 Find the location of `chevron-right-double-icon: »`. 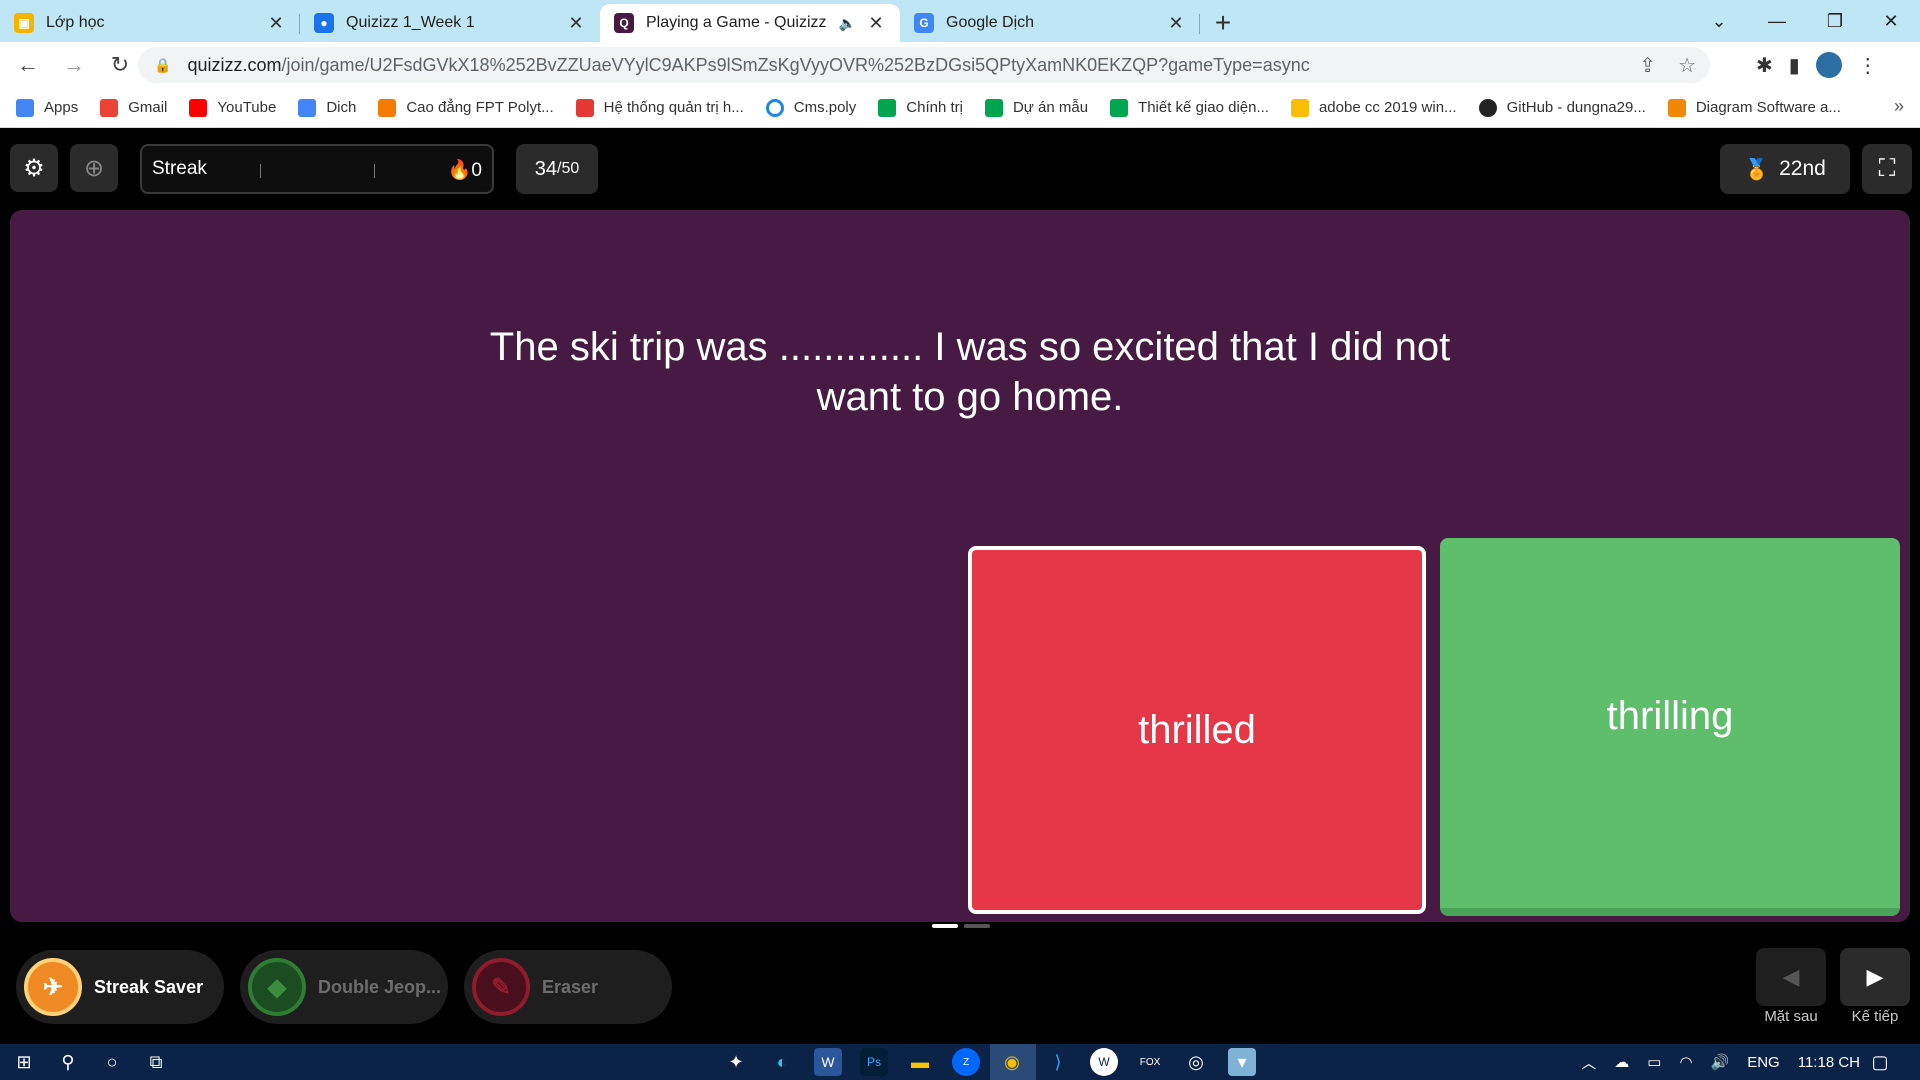

chevron-right-double-icon: » is located at coordinates (1899, 106).